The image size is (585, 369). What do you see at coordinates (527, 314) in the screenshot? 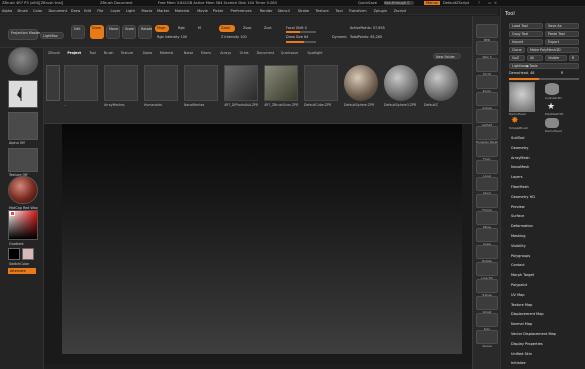
I see `tool-subpalette-displacement-map: Displacement Map` at bounding box center [527, 314].